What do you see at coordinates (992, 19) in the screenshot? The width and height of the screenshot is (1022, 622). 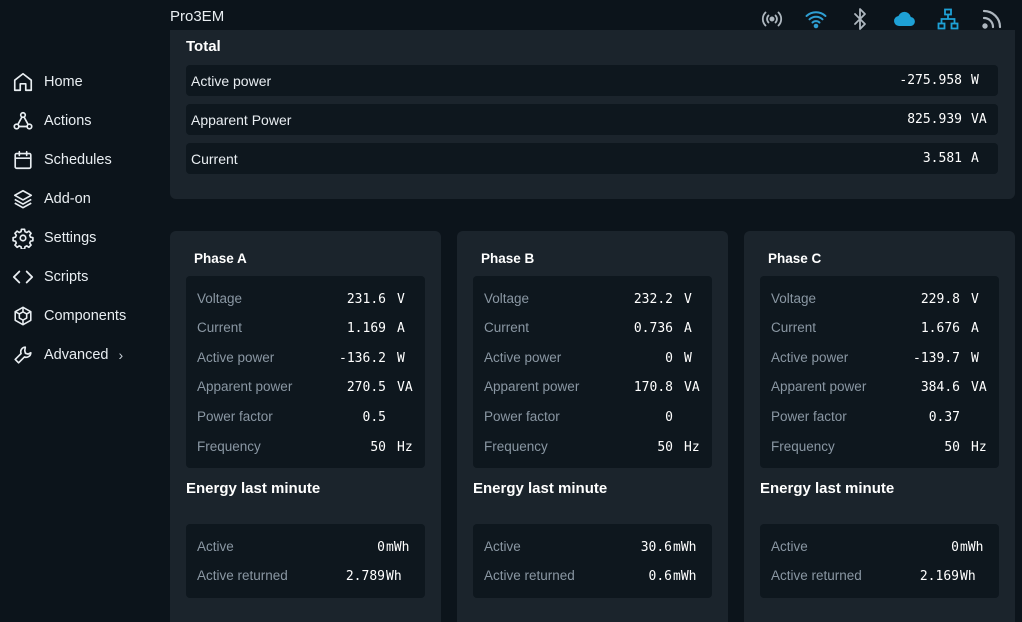 I see `rss-icon` at bounding box center [992, 19].